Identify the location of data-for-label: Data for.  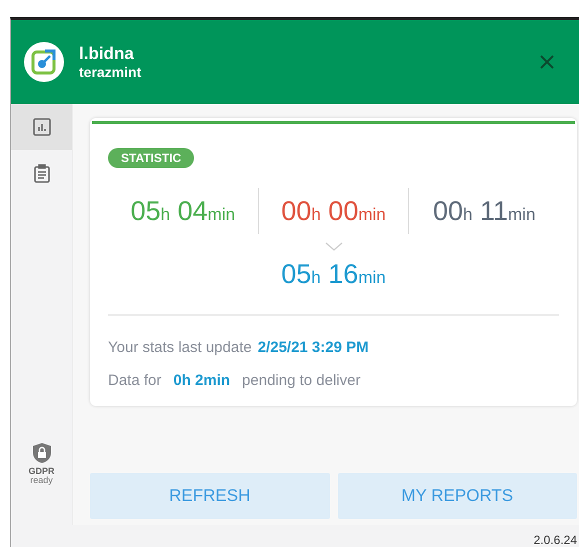
(135, 380).